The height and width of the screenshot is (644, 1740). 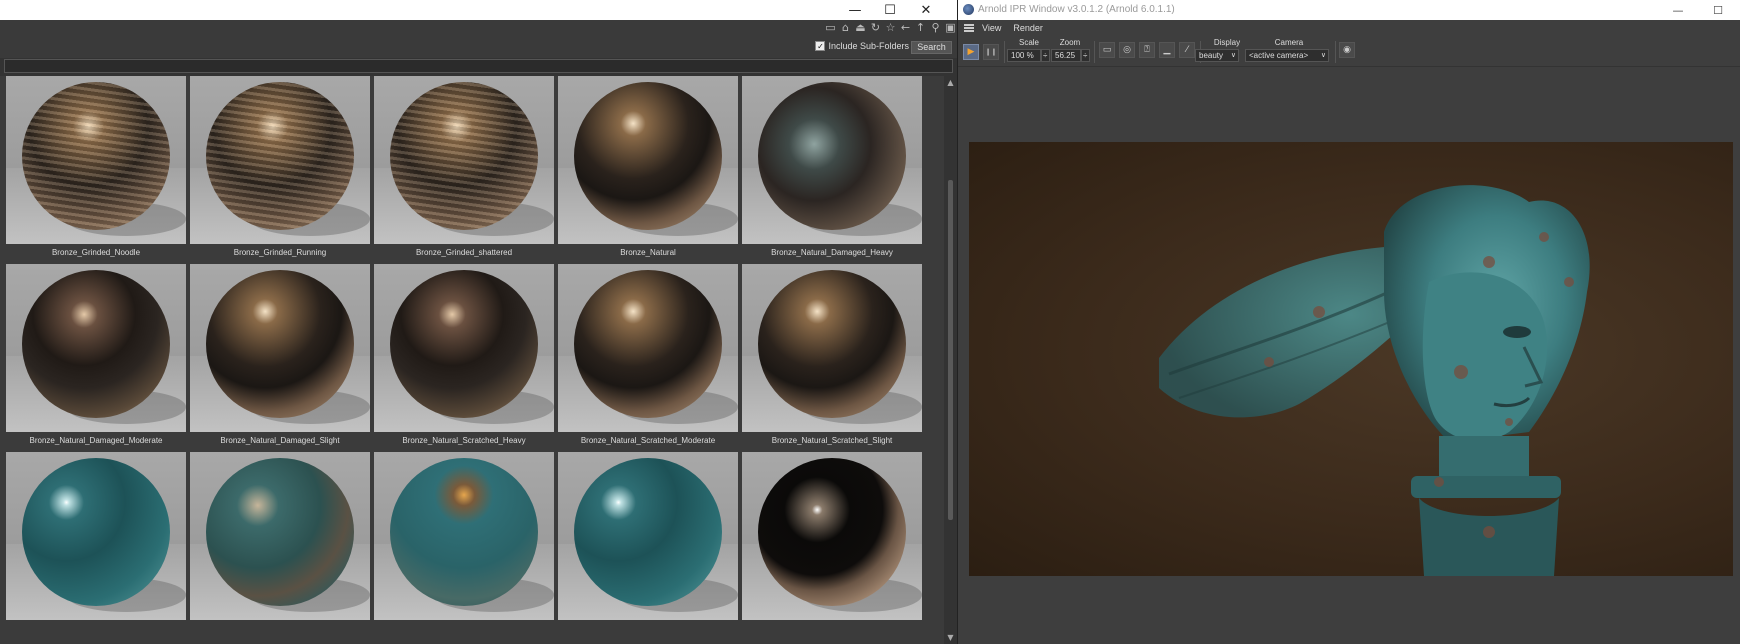 I want to click on browser-toolbar: ▭ ⌂ ⏏ ↻ ☆ ← ↑ ⚲ ▣, so click(x=478, y=29).